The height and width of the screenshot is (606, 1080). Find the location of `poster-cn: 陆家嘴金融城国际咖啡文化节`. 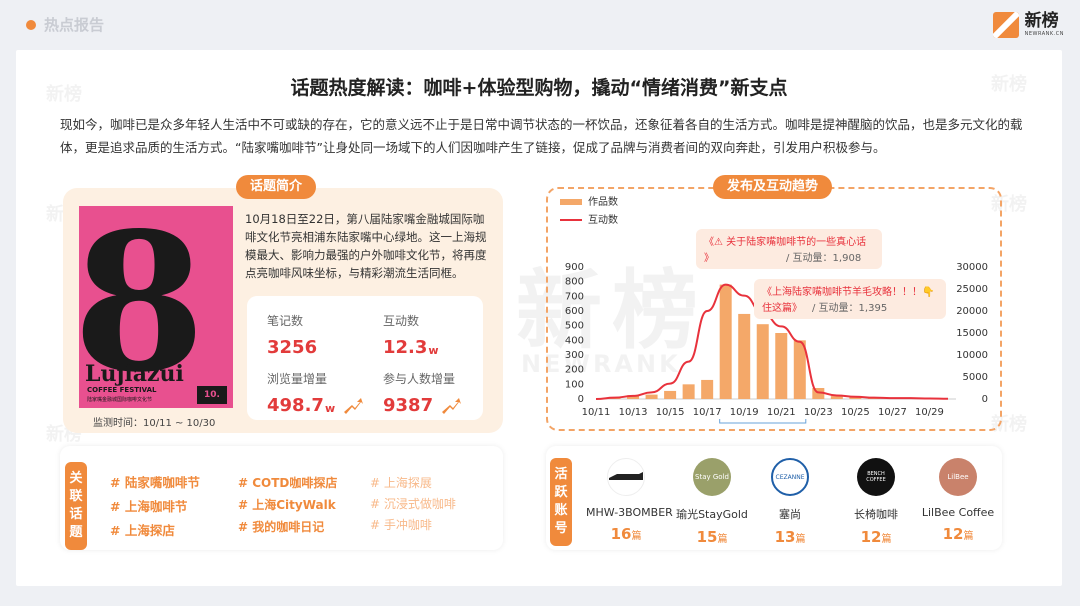

poster-cn: 陆家嘴金融城国际咖啡文化节 is located at coordinates (120, 400).